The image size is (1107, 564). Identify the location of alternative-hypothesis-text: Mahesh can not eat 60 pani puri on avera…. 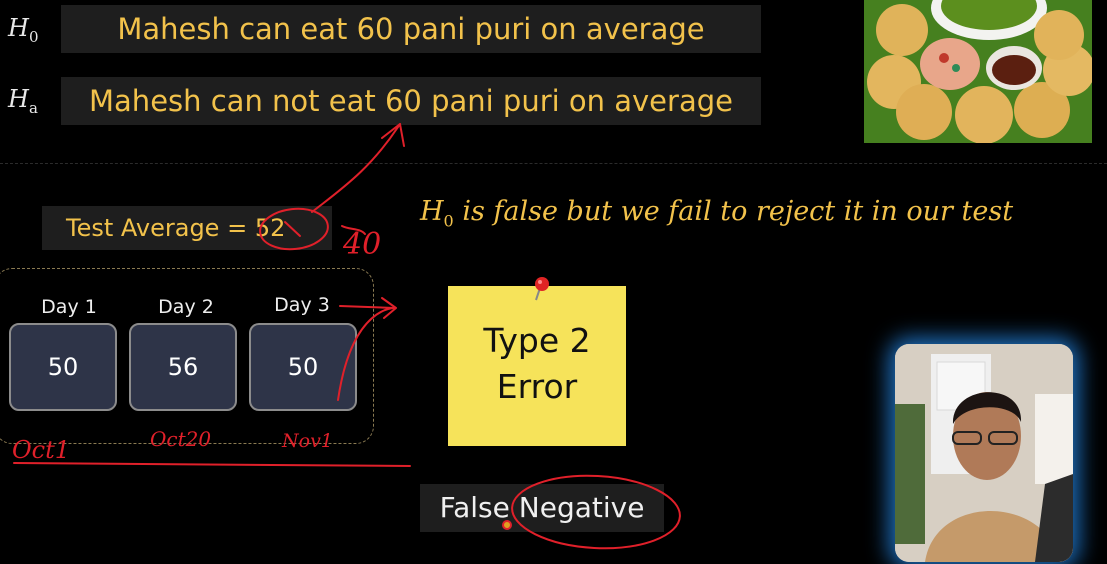
(411, 101).